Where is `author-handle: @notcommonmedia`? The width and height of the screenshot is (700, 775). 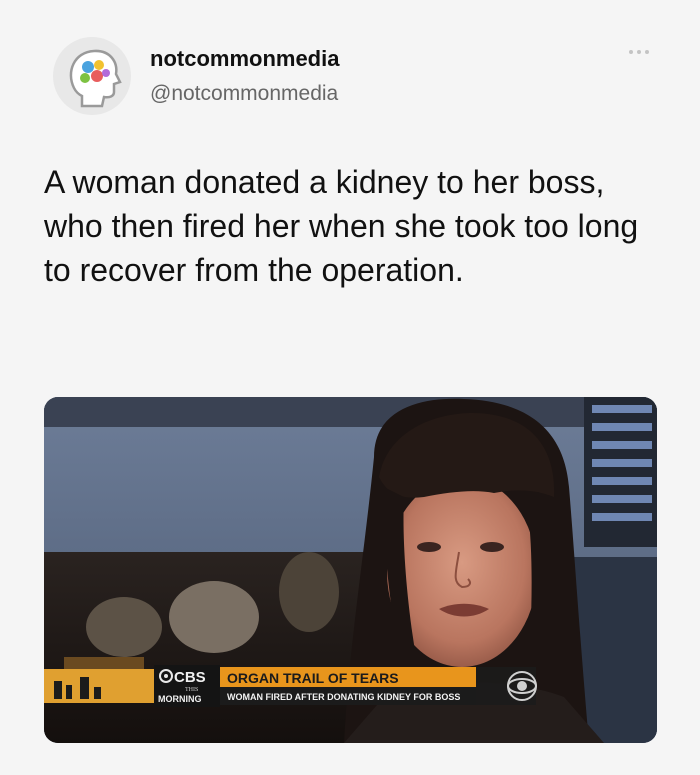
author-handle: @notcommonmedia is located at coordinates (244, 94).